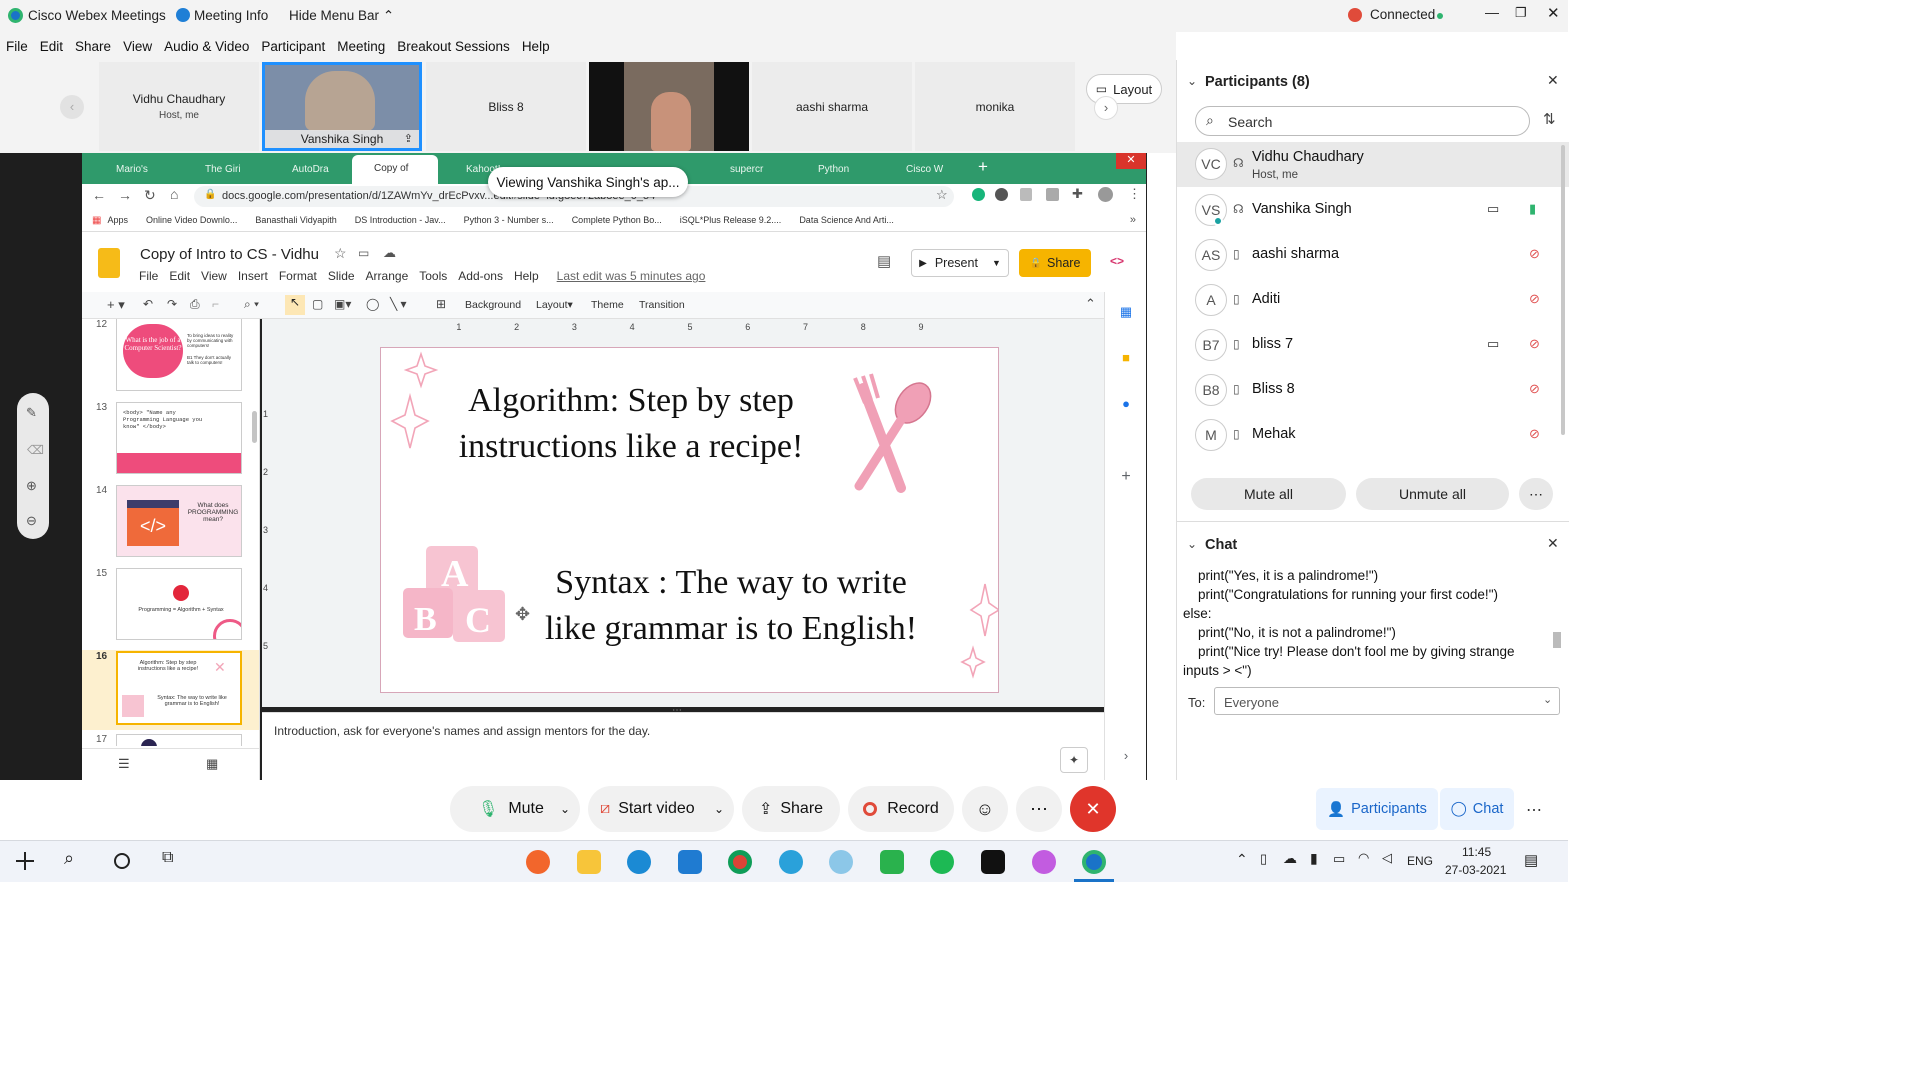 This screenshot has height=1080, width=1920. What do you see at coordinates (835, 170) in the screenshot?
I see `browser-tab: Python` at bounding box center [835, 170].